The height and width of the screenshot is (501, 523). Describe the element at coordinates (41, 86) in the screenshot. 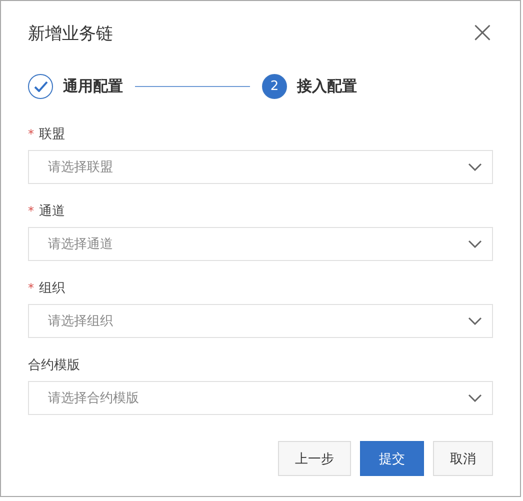

I see `checkmark-icon` at that location.